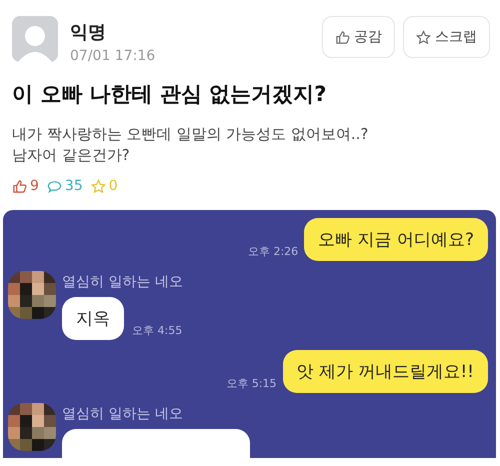 Image resolution: width=500 pixels, height=466 pixels. Describe the element at coordinates (342, 37) in the screenshot. I see `thumbs-up-icon` at that location.